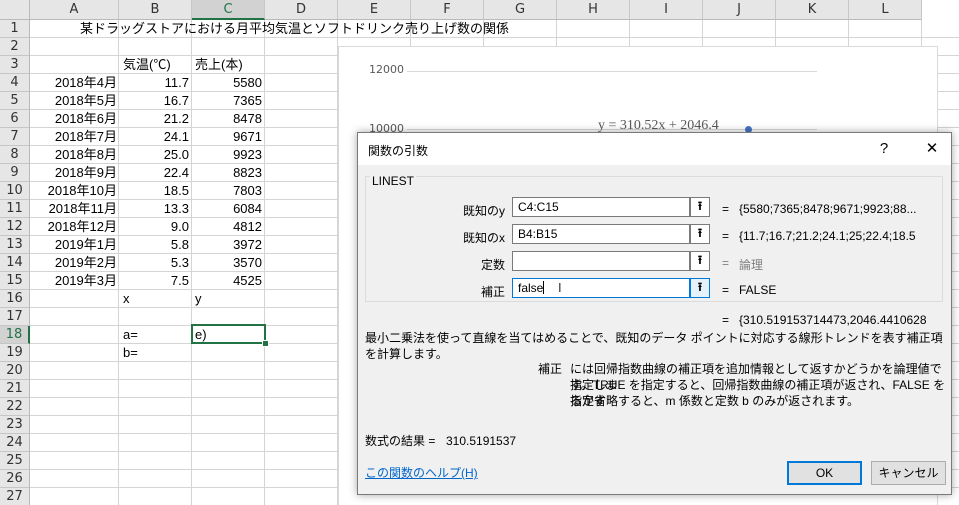  Describe the element at coordinates (421, 473) in the screenshot. I see `function-help-link: この関数のヘルプ(H)` at that location.